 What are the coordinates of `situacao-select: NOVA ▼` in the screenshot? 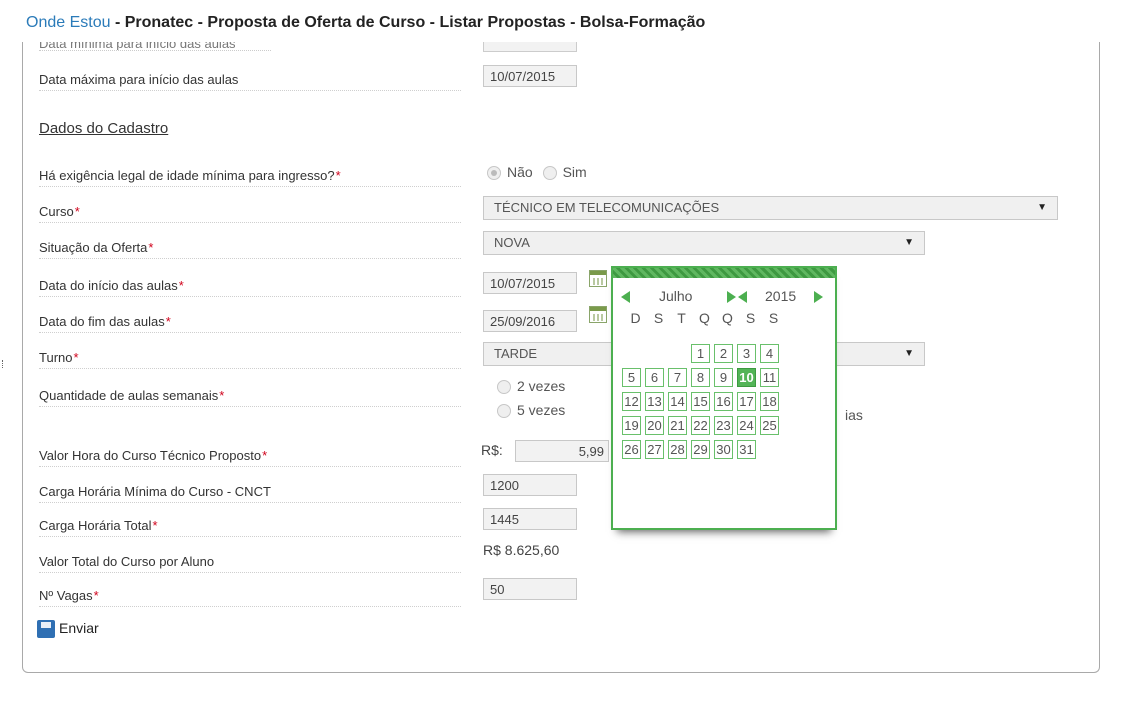 It's located at (704, 243).